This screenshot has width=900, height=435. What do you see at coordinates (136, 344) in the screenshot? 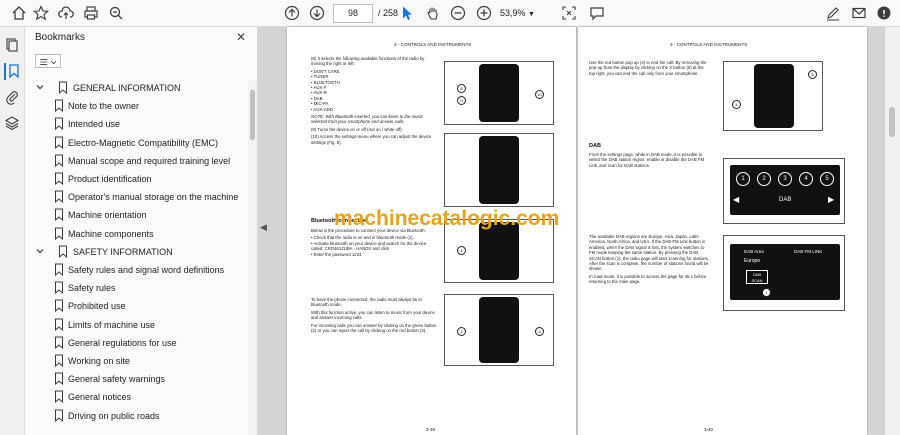
I see `bookmark-item: General regulations for use` at bounding box center [136, 344].